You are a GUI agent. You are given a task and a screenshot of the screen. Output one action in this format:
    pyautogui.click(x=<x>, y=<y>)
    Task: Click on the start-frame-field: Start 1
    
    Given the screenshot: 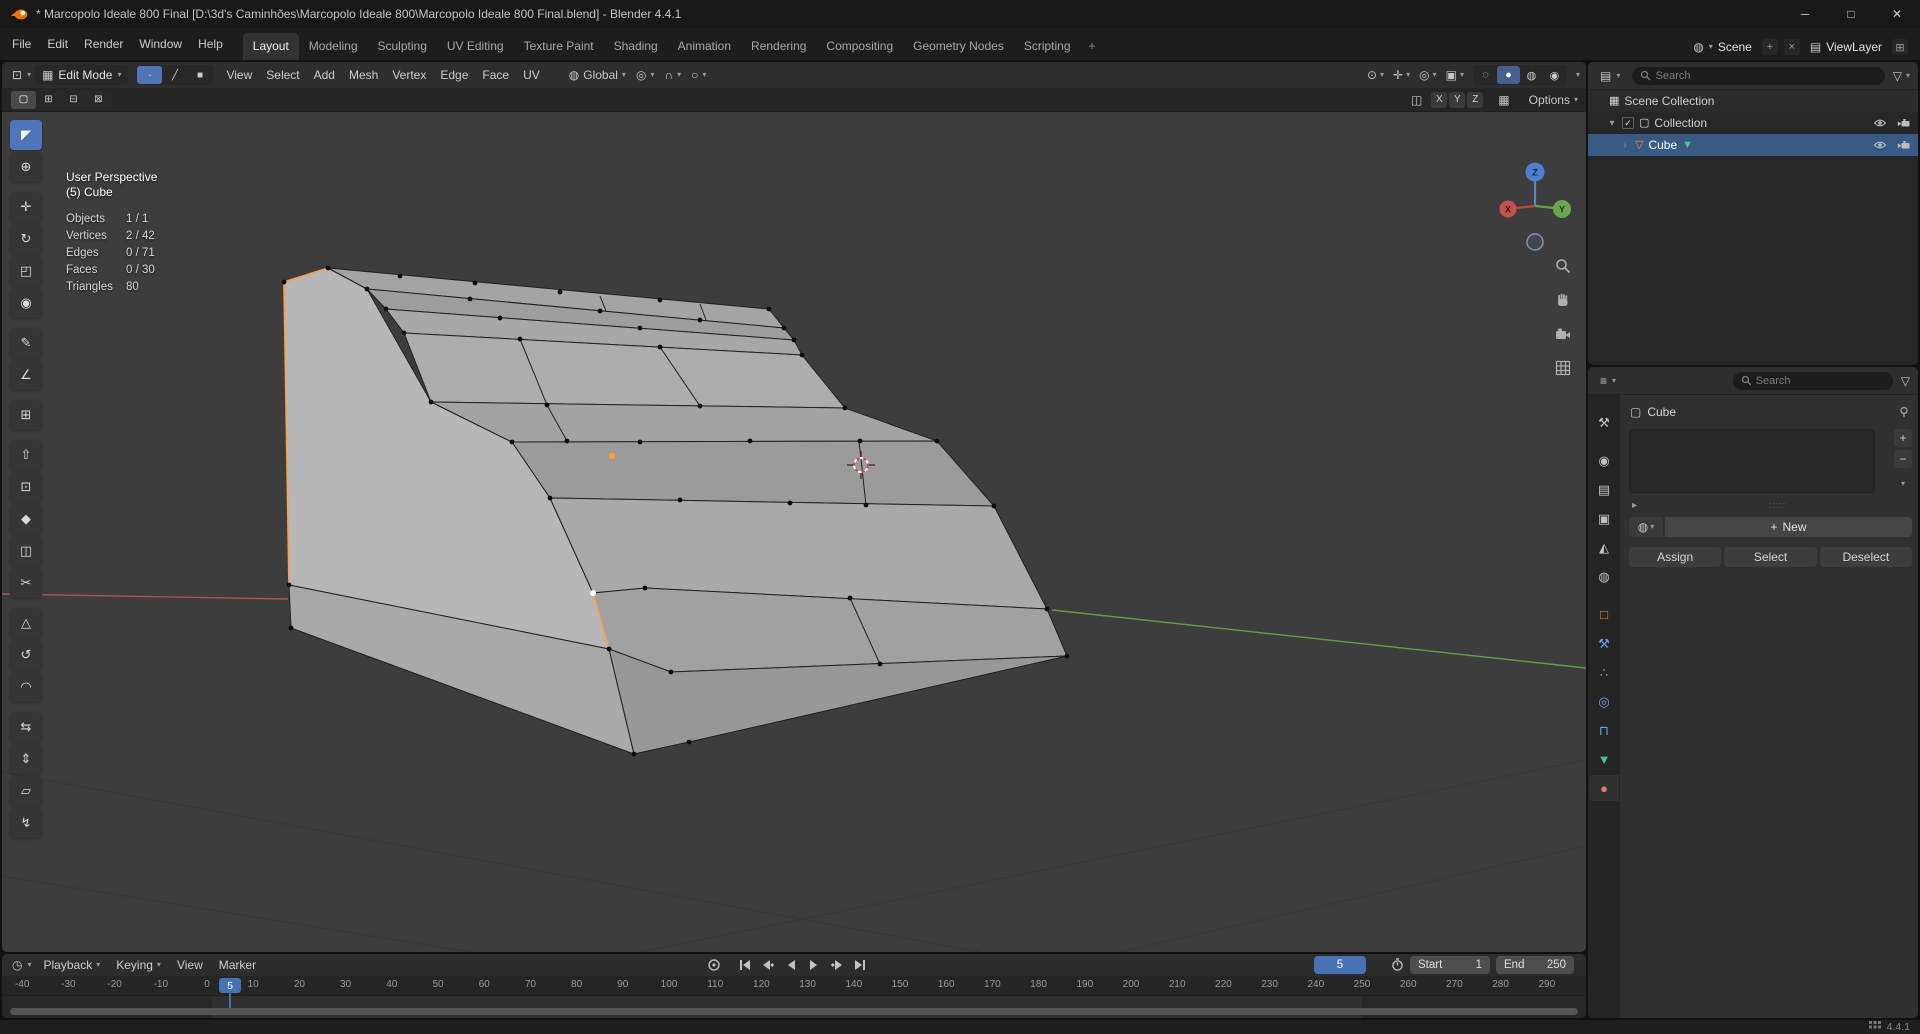 What is the action you would take?
    pyautogui.click(x=1450, y=965)
    